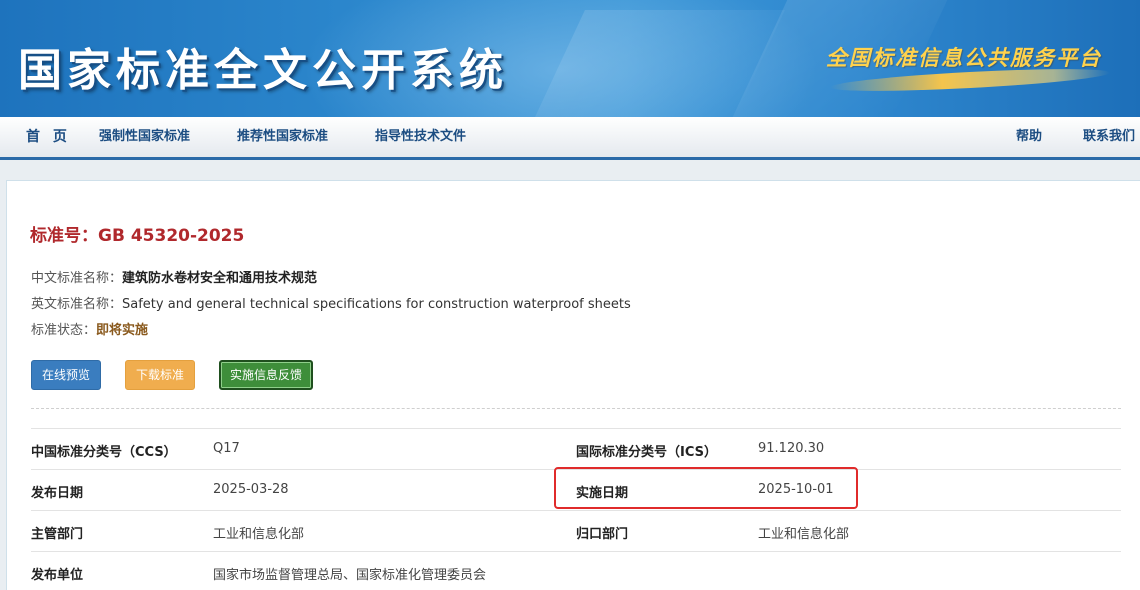  What do you see at coordinates (706, 488) in the screenshot?
I see `implement-date-highlight` at bounding box center [706, 488].